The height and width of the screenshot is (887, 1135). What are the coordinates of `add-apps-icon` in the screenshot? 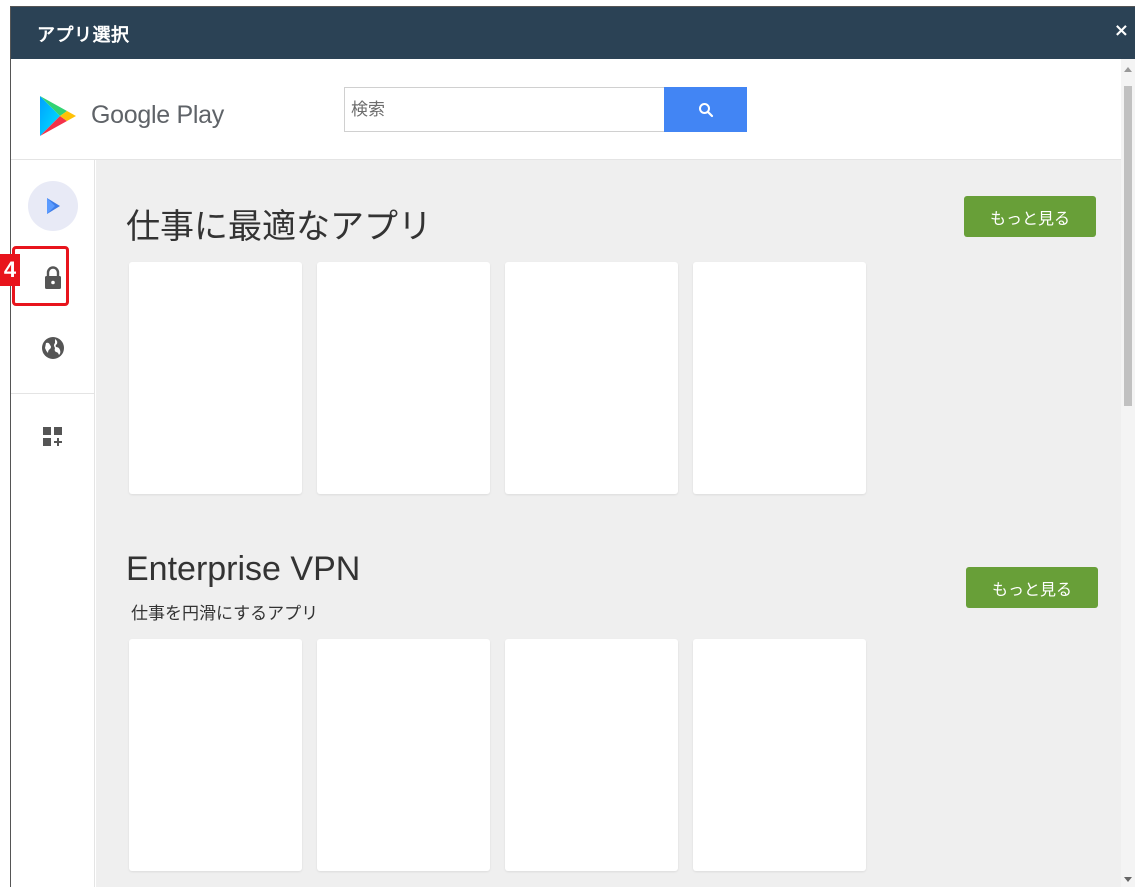 It's located at (52, 436).